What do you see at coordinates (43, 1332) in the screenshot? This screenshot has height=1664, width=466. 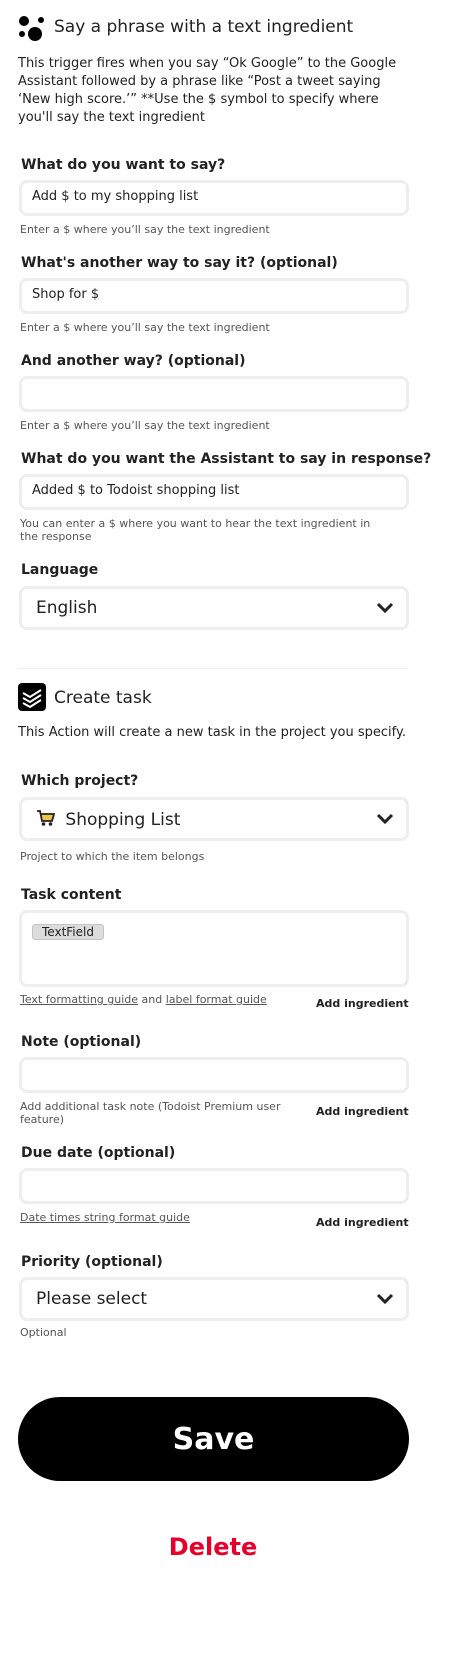 I see `priority-hint: Optional` at bounding box center [43, 1332].